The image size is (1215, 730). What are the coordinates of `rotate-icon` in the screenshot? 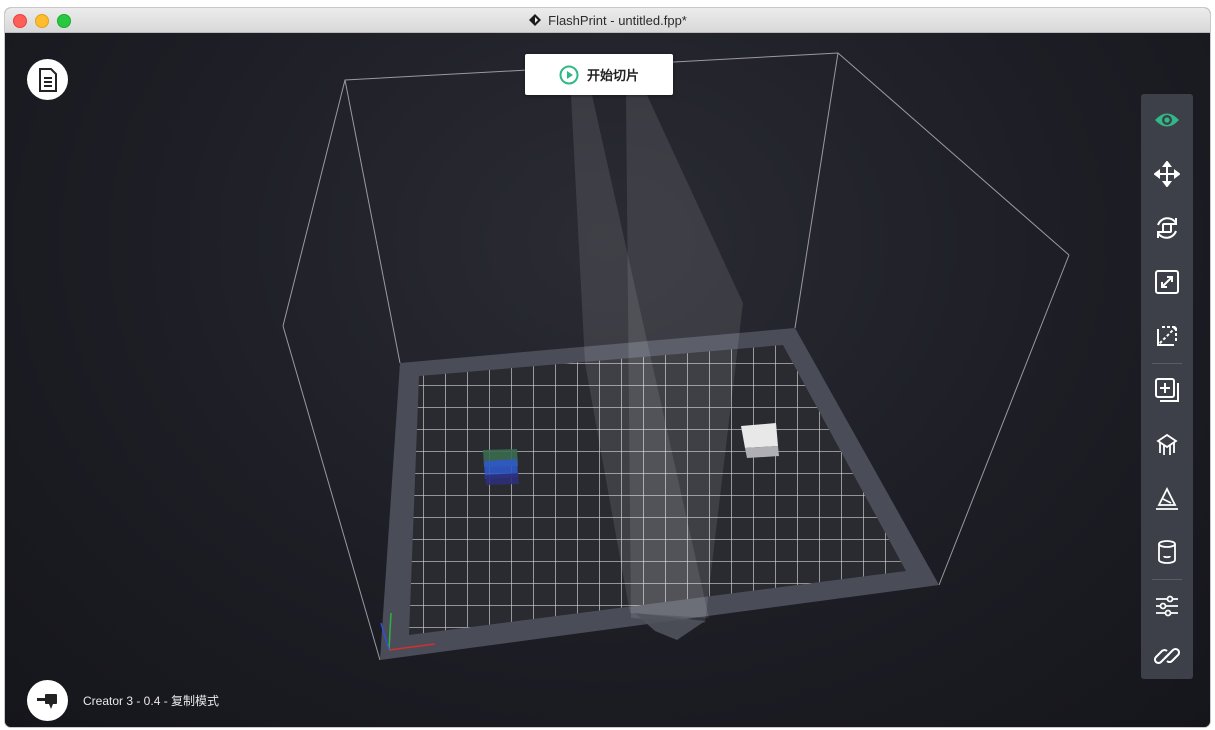 It's located at (1167, 228).